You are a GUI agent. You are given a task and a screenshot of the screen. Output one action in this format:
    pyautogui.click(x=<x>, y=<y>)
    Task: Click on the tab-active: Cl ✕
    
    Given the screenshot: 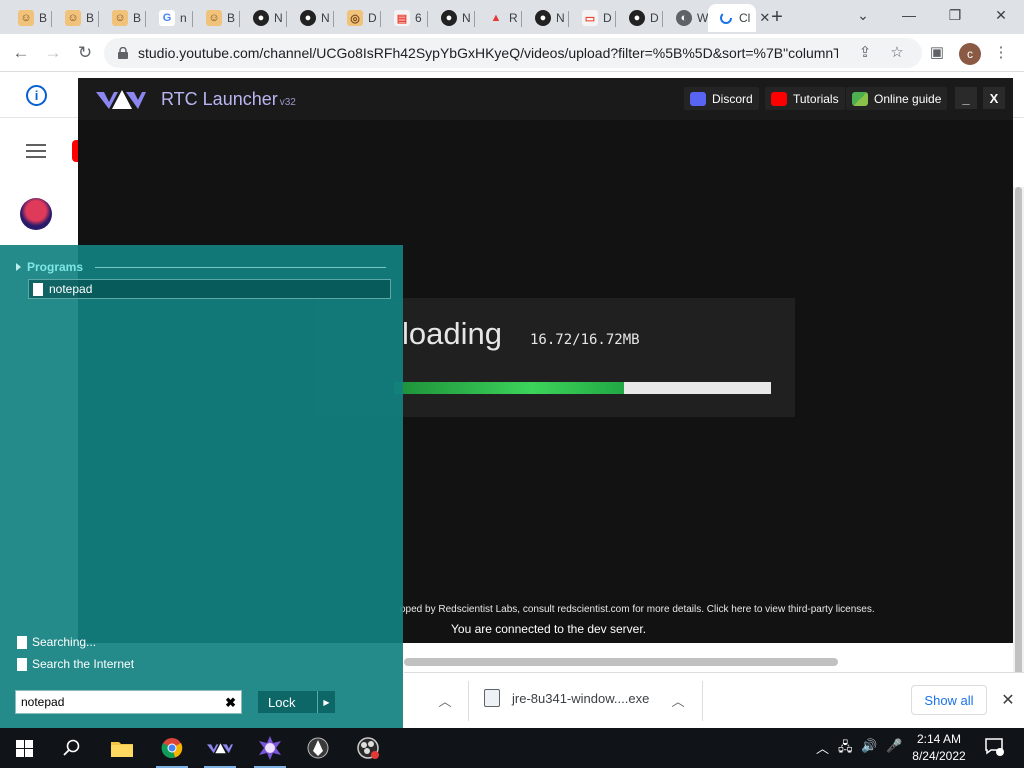 What is the action you would take?
    pyautogui.click(x=739, y=18)
    